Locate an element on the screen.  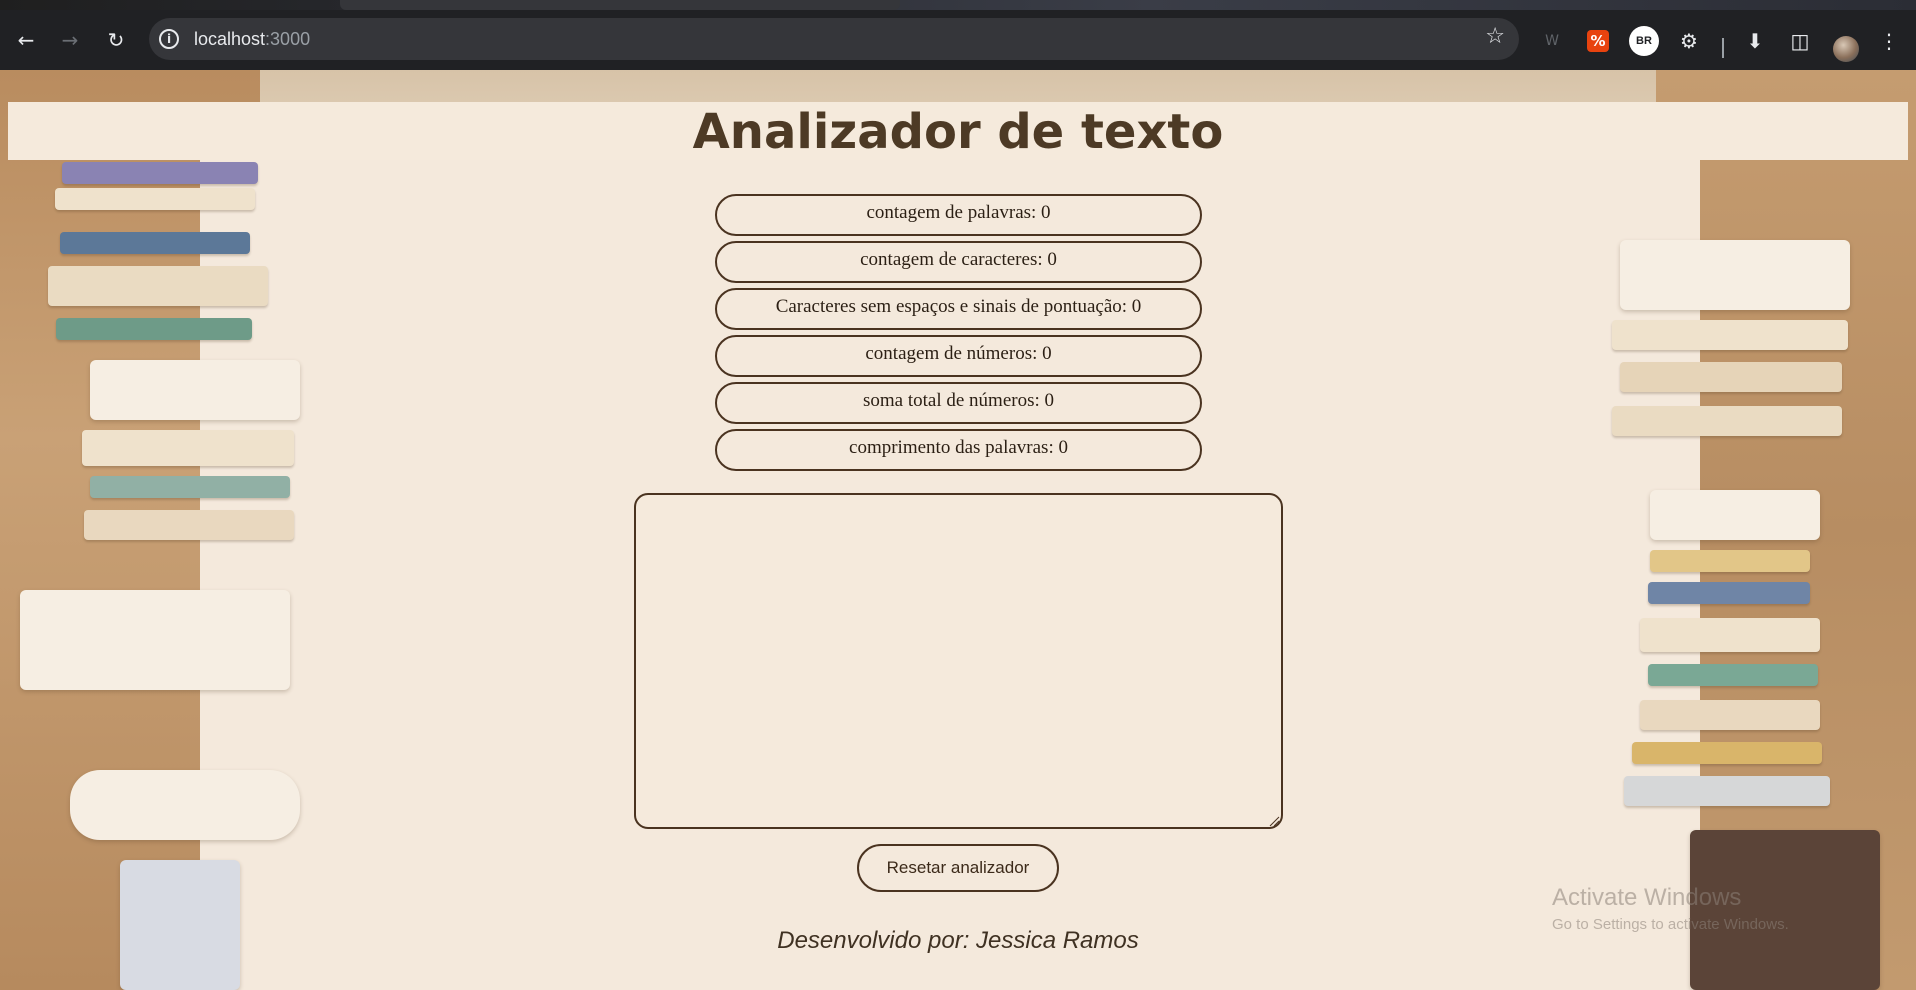
page-title: Analizador de texto is located at coordinates (958, 132).